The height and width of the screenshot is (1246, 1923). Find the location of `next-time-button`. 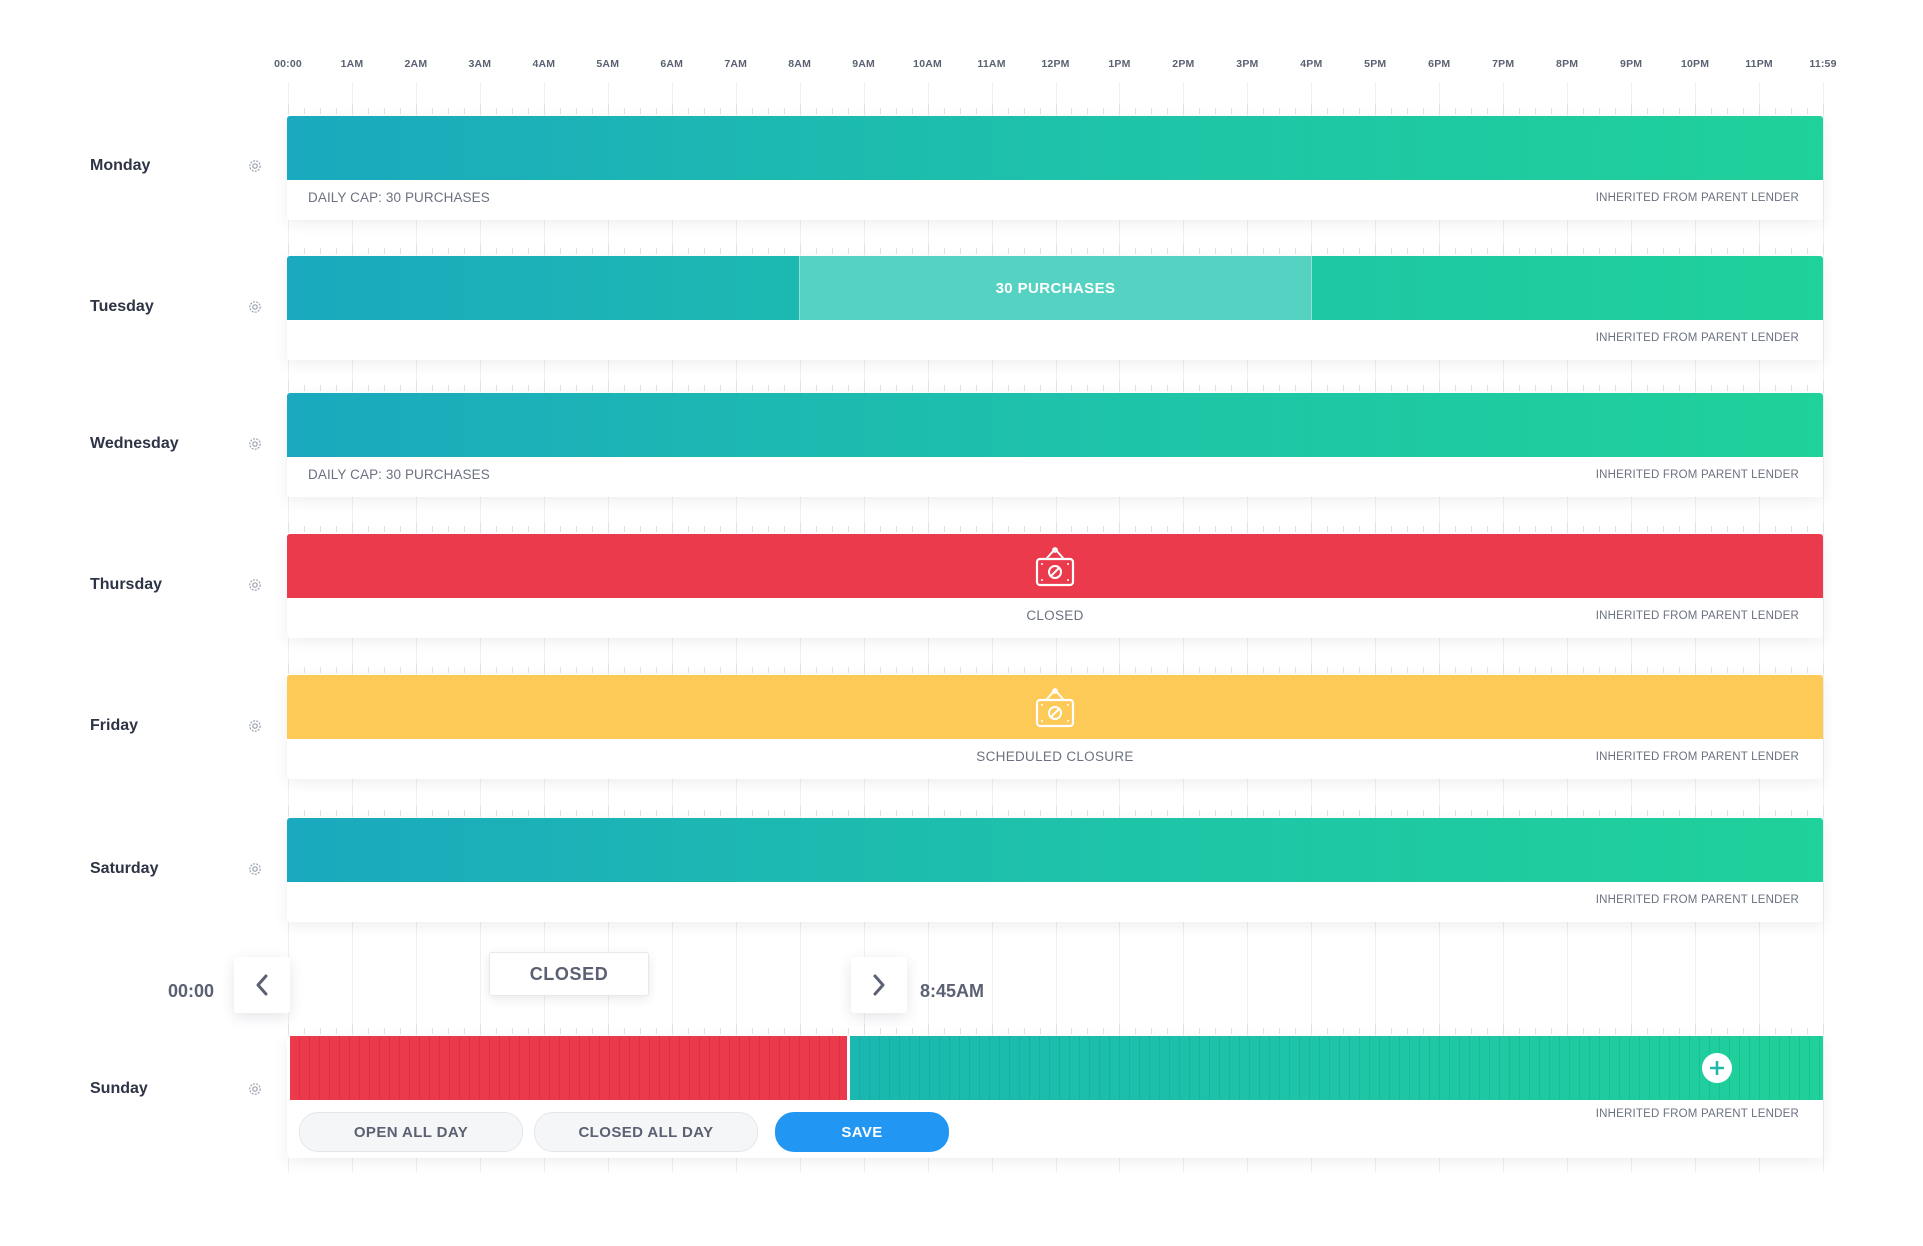

next-time-button is located at coordinates (879, 985).